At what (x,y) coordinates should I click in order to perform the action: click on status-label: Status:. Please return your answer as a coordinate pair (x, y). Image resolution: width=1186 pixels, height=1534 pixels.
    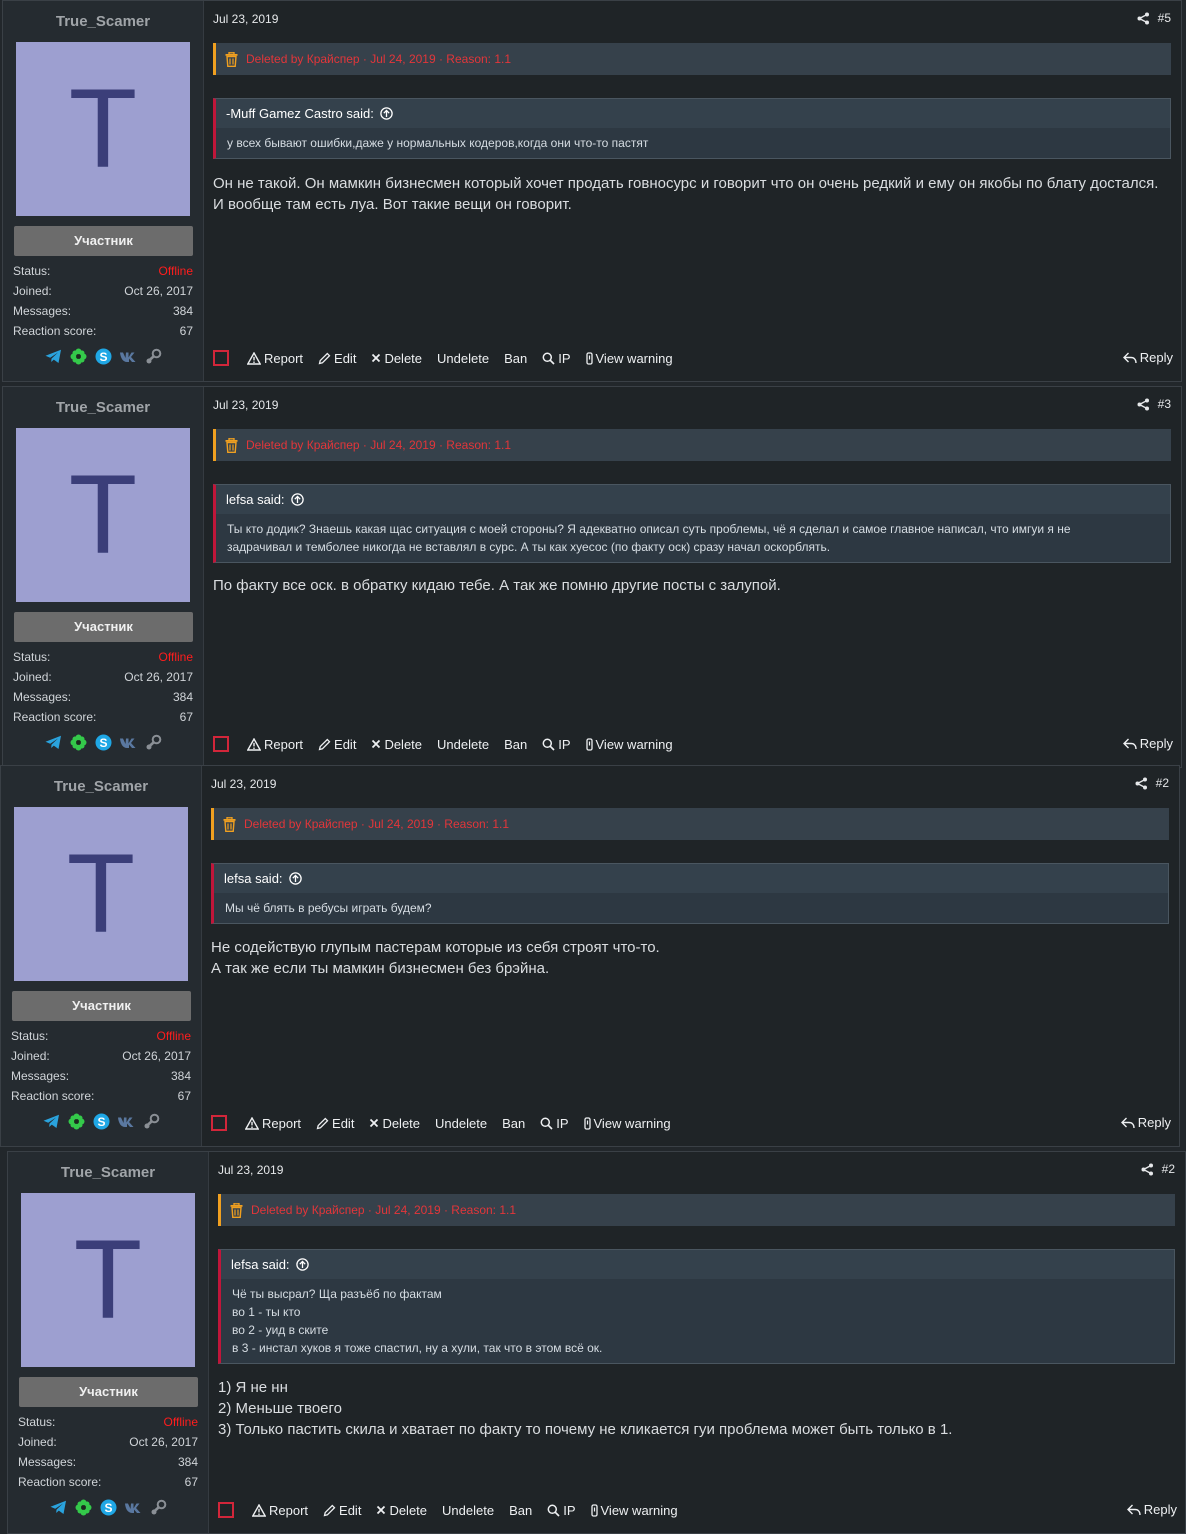
    Looking at the image, I should click on (32, 271).